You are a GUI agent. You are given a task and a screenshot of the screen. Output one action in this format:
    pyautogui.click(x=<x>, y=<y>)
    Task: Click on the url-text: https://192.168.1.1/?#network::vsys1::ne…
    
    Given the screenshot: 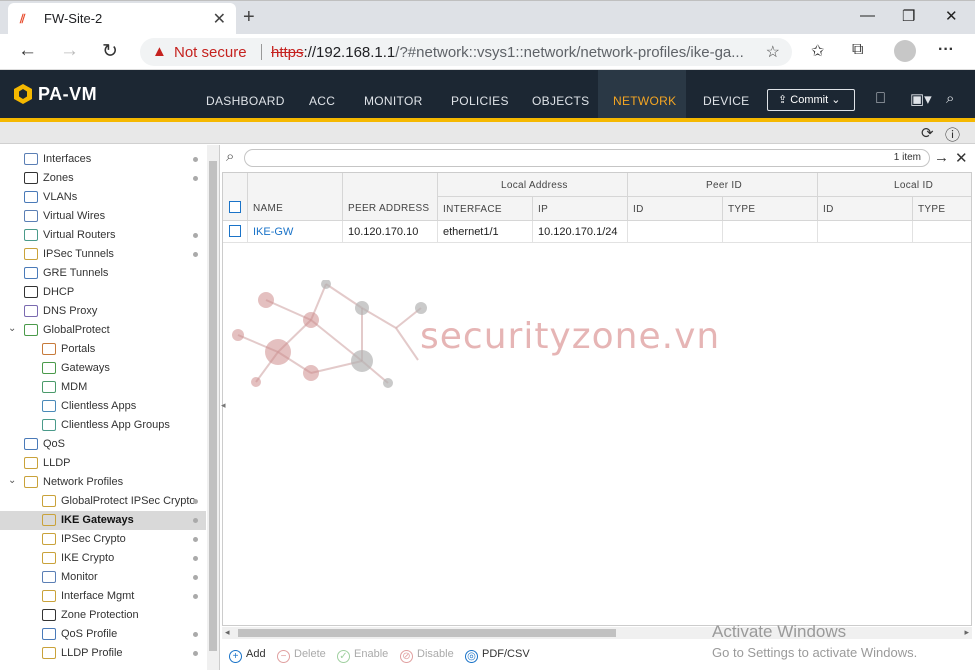 What is the action you would take?
    pyautogui.click(x=515, y=52)
    